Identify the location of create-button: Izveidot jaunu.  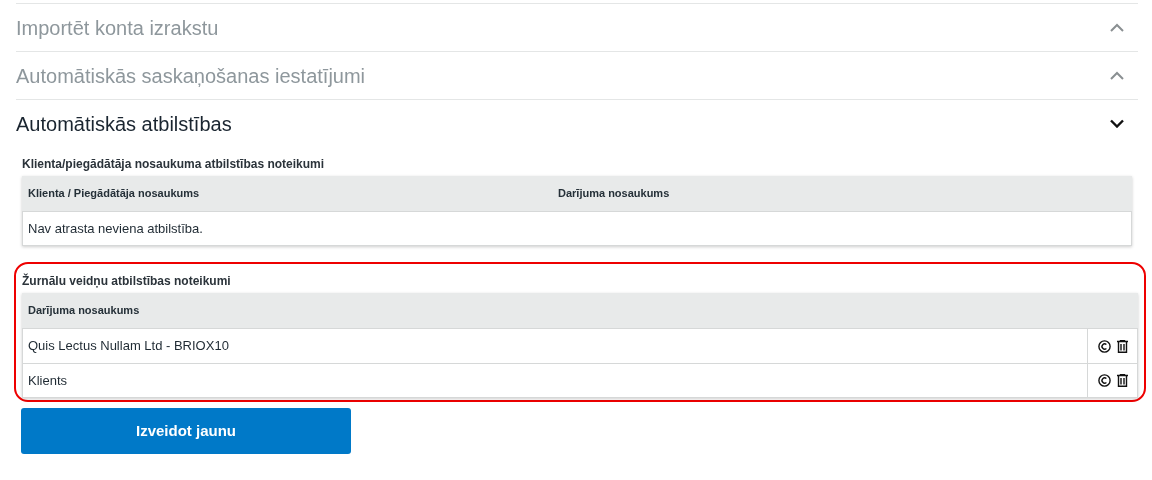
(186, 431).